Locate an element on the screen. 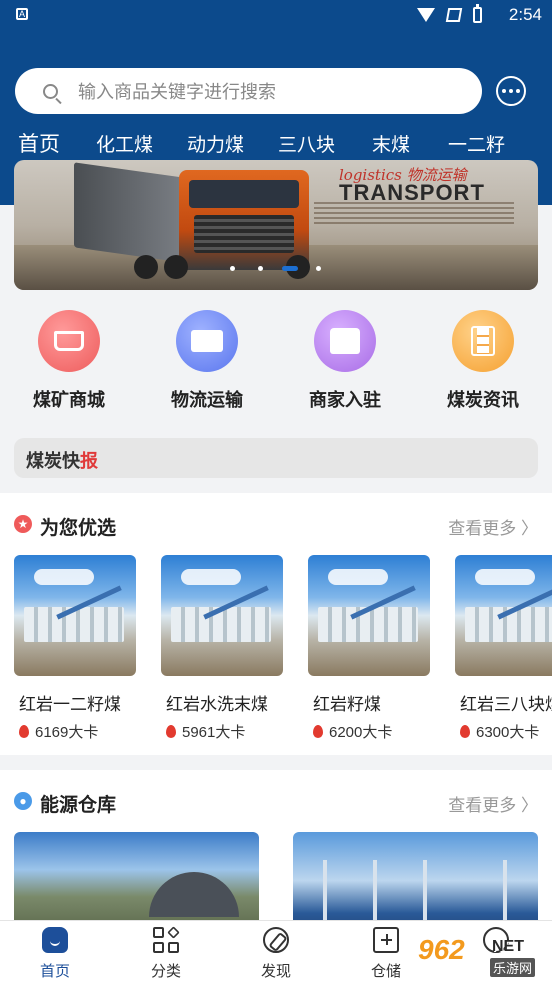  product-calorie: 5961大卡 is located at coordinates (224, 731).